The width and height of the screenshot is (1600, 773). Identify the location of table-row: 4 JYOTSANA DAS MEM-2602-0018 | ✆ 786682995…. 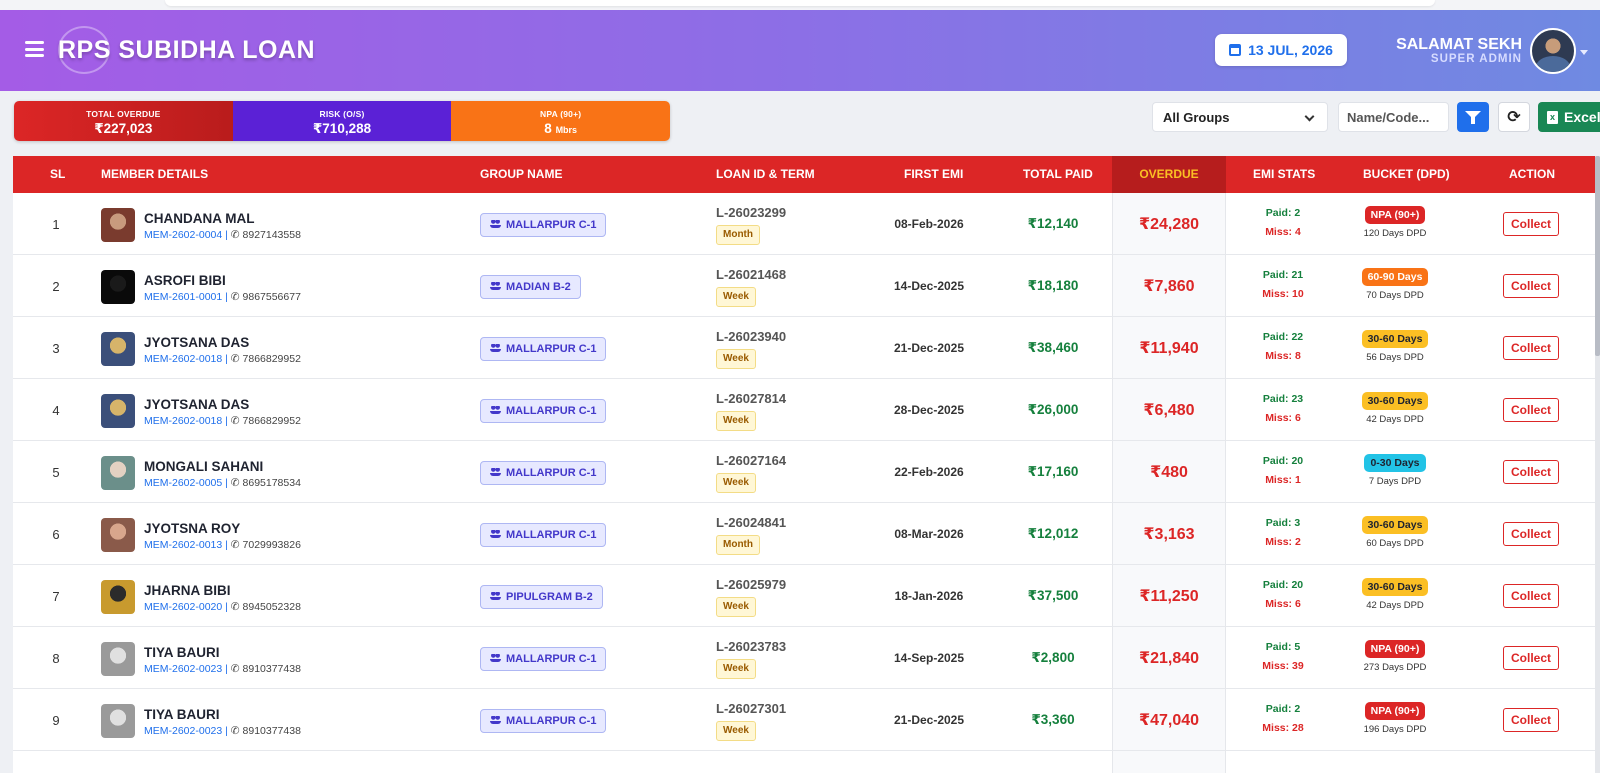
(806, 410).